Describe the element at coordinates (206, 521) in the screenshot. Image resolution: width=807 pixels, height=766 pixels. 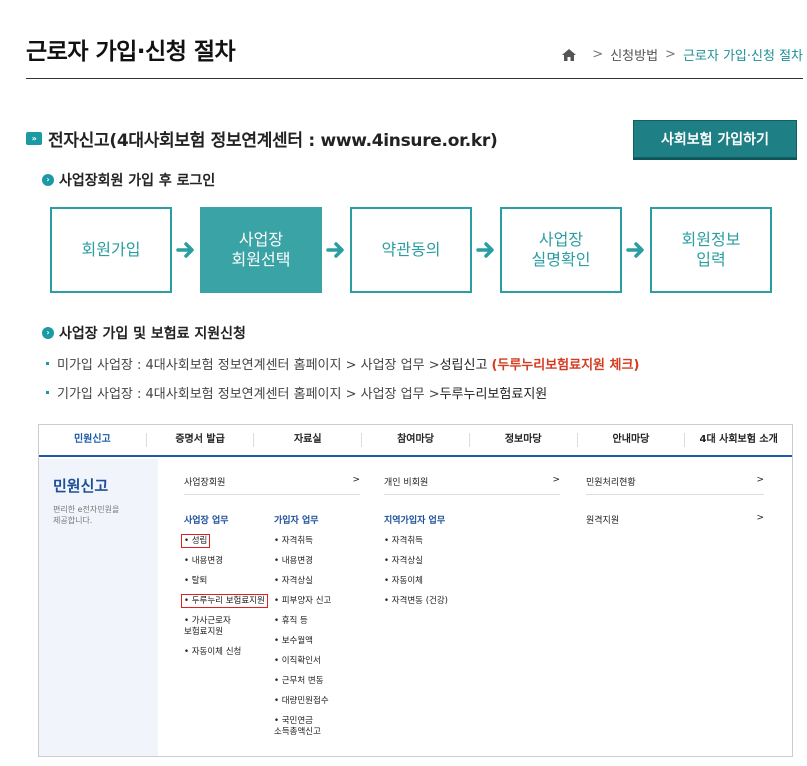
I see `portal-column-title: 사업장 업무` at that location.